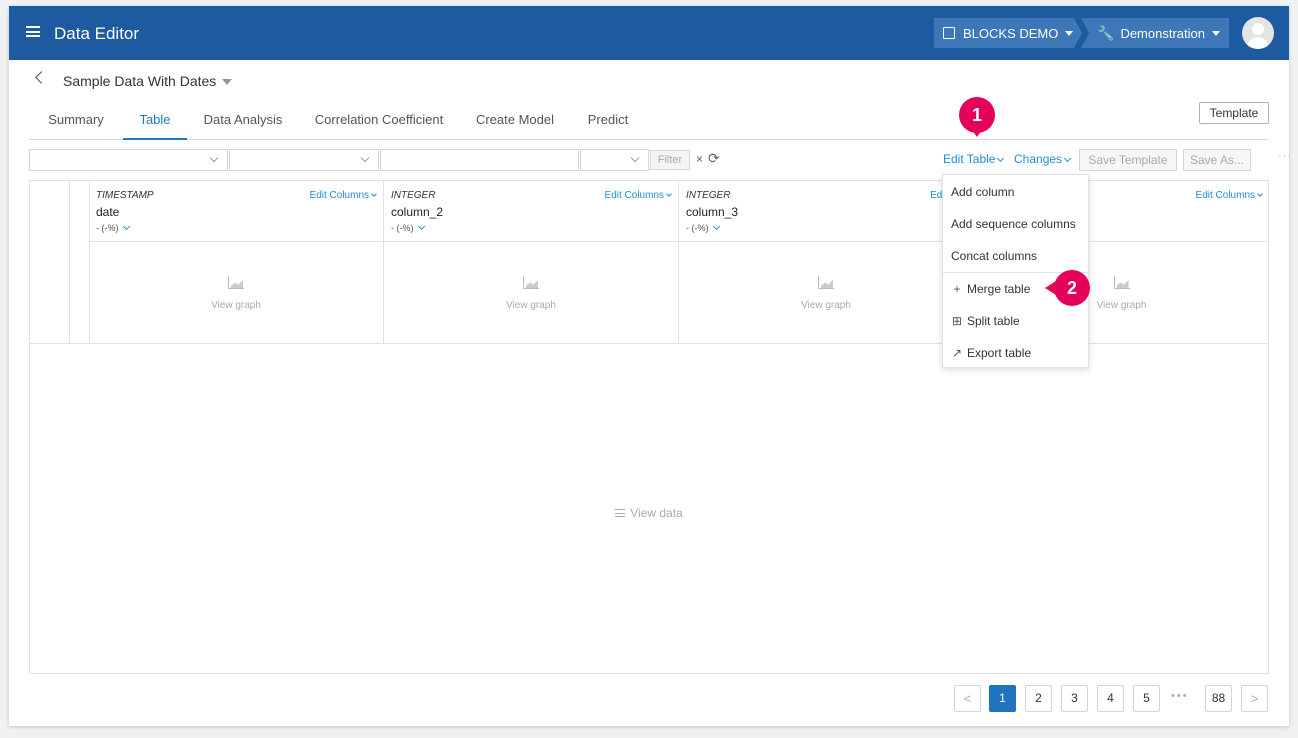 This screenshot has height=738, width=1298. What do you see at coordinates (1254, 698) in the screenshot?
I see `next-page-button: >` at bounding box center [1254, 698].